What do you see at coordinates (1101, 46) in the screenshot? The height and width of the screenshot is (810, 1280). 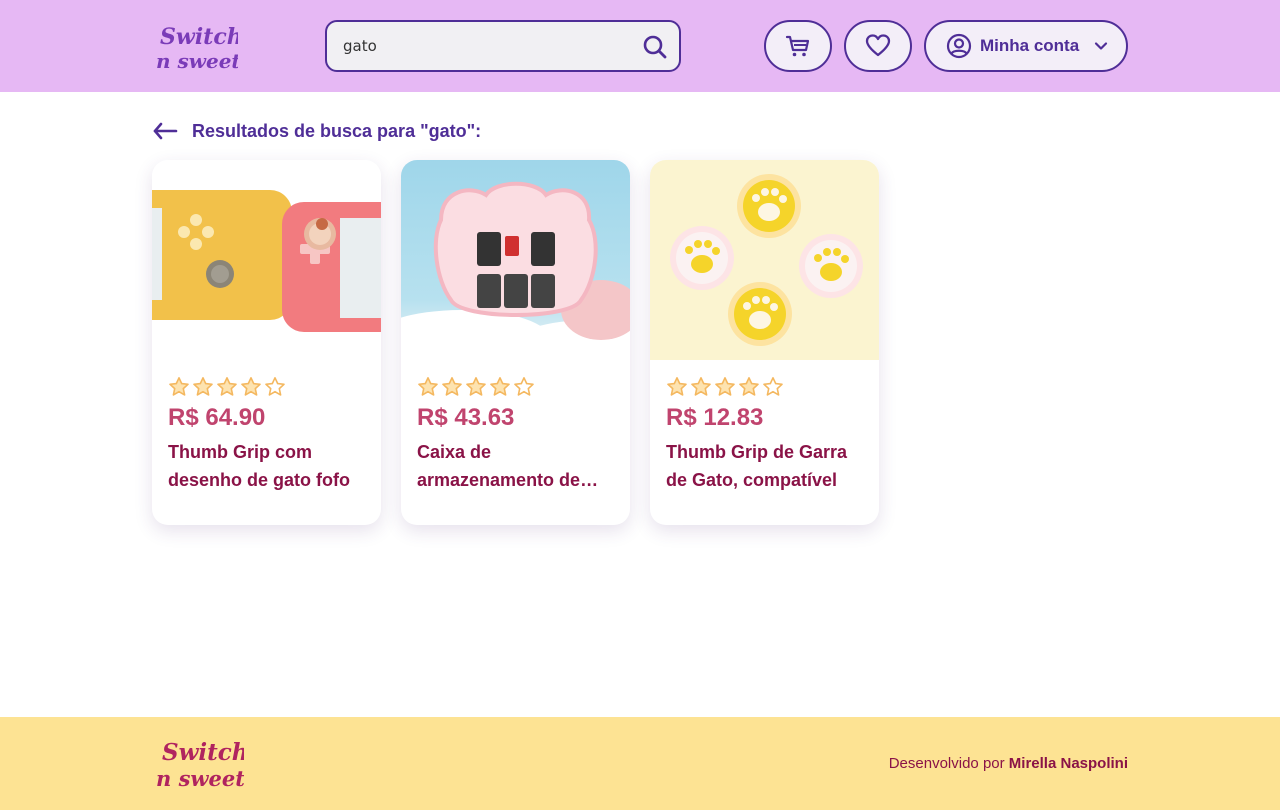 I see `chevron-down-icon` at bounding box center [1101, 46].